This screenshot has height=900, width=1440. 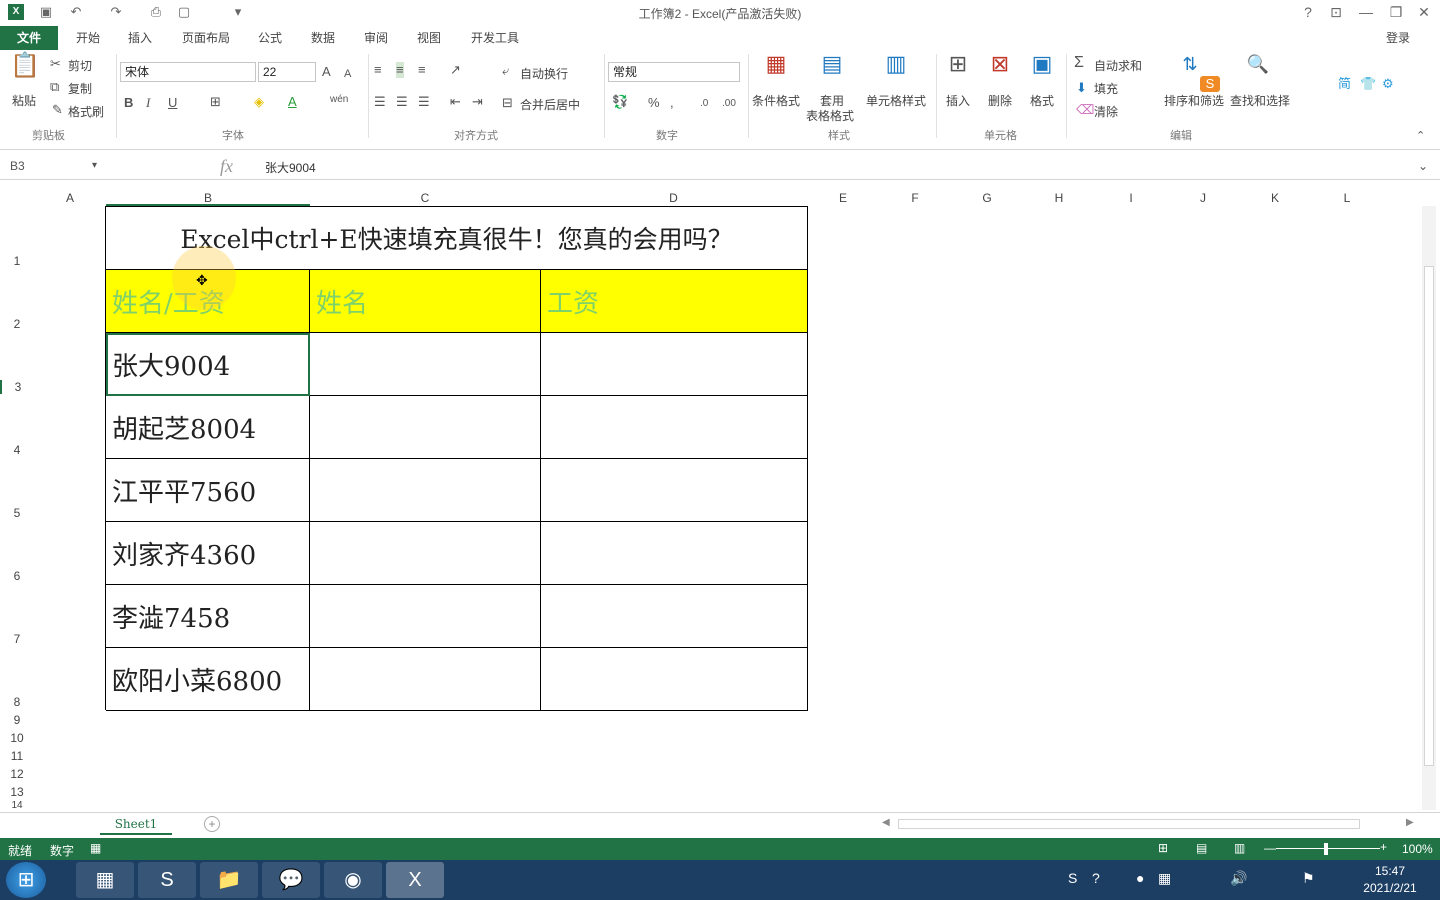 What do you see at coordinates (80, 88) in the screenshot?
I see `copy-button: 复制` at bounding box center [80, 88].